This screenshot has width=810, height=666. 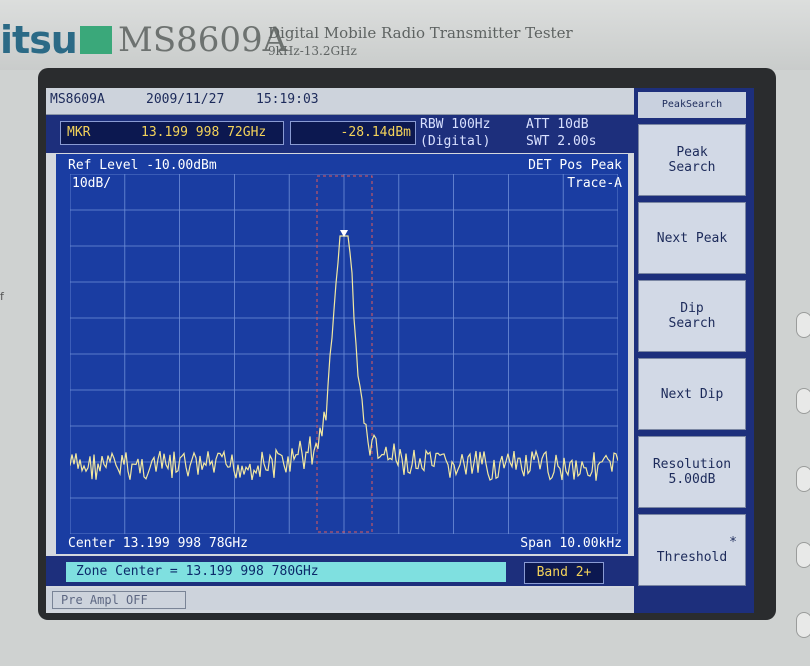 What do you see at coordinates (733, 542) in the screenshot?
I see `softkey-flag: *` at bounding box center [733, 542].